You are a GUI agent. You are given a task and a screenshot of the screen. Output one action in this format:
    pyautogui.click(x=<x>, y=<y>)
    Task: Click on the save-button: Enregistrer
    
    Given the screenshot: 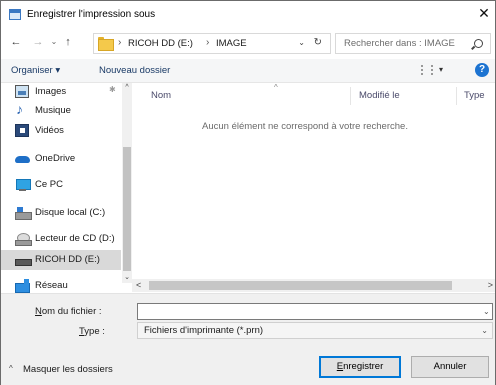 What is the action you would take?
    pyautogui.click(x=360, y=367)
    